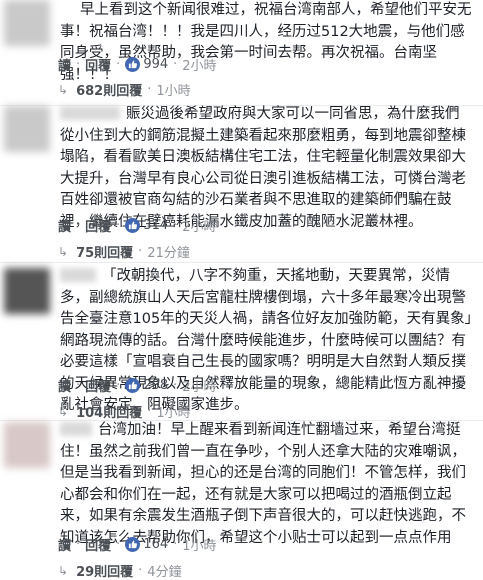 Image resolution: width=483 pixels, height=580 pixels. What do you see at coordinates (155, 225) in the screenshot?
I see `like-count: 314` at bounding box center [155, 225].